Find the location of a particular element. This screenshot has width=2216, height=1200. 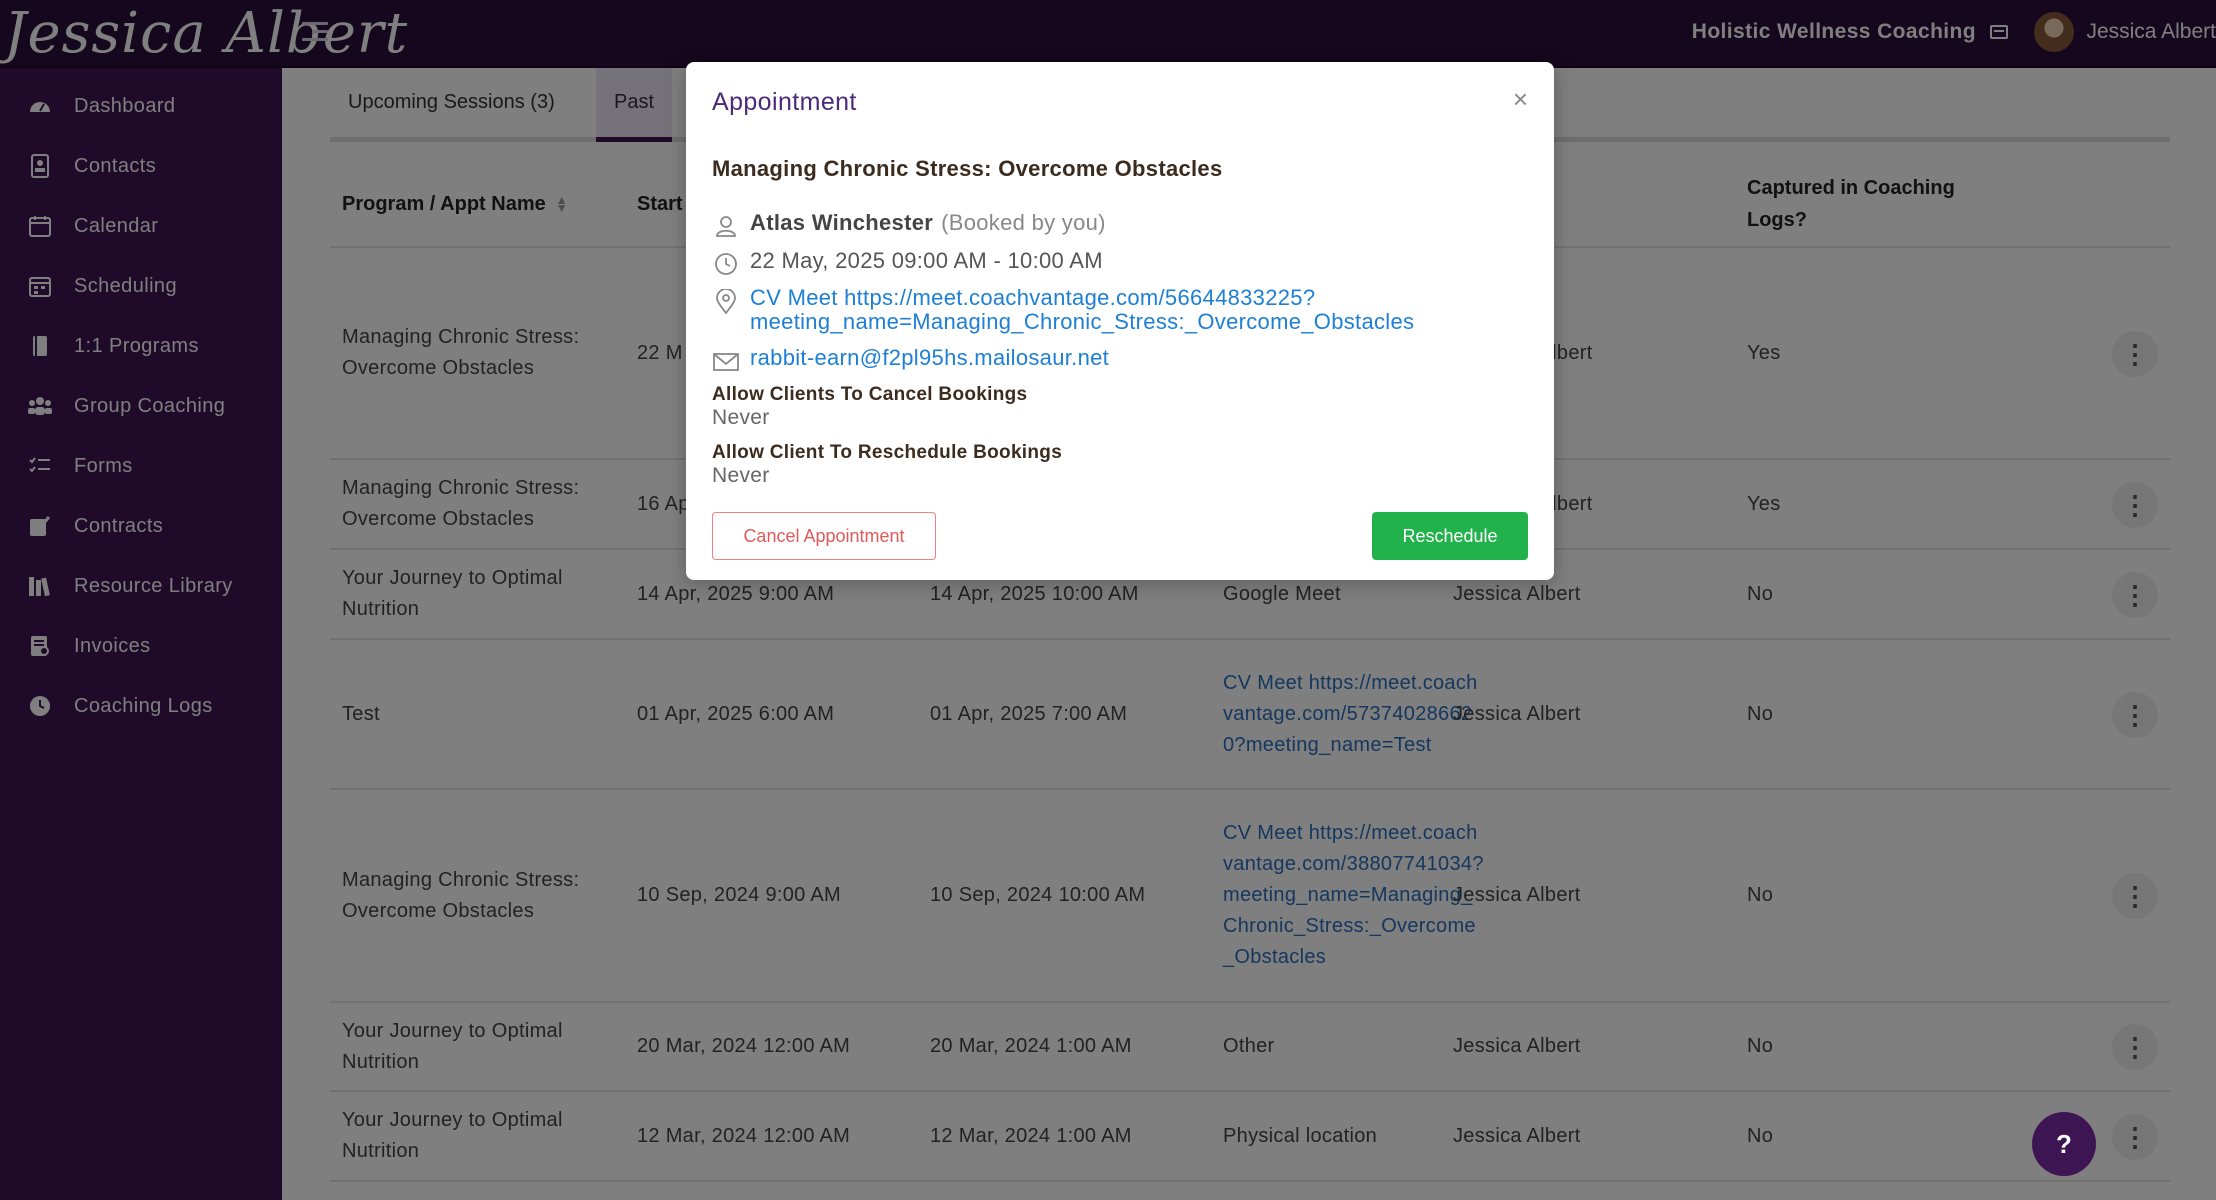

mail-icon is located at coordinates (726, 362).